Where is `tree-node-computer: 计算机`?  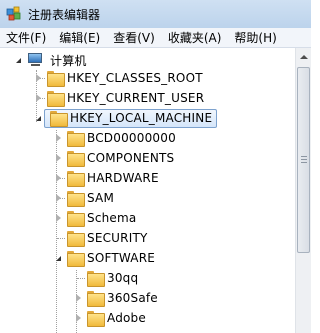 tree-node-computer: 计算机 is located at coordinates (49, 60).